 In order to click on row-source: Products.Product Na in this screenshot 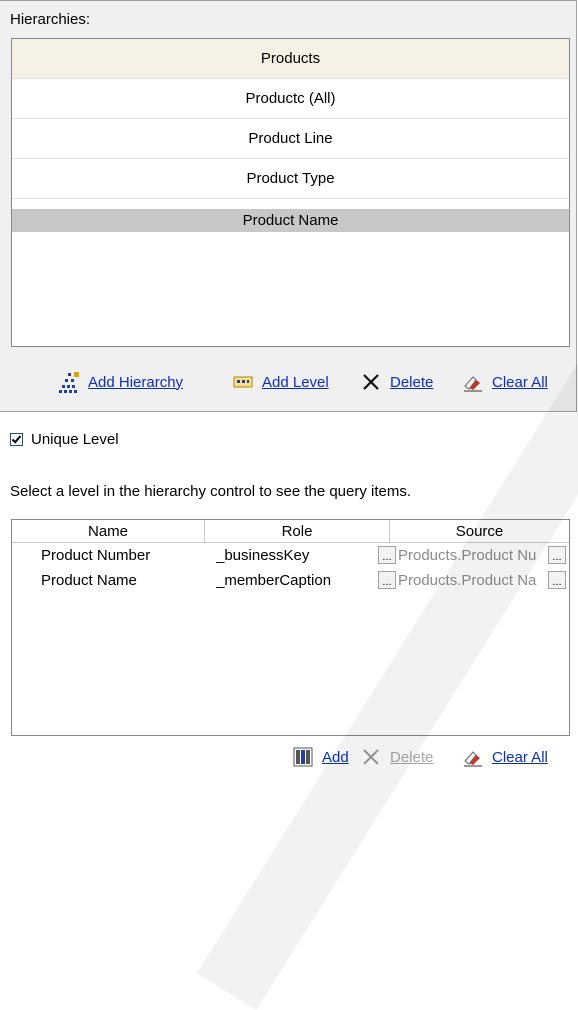, I will do `click(467, 580)`.